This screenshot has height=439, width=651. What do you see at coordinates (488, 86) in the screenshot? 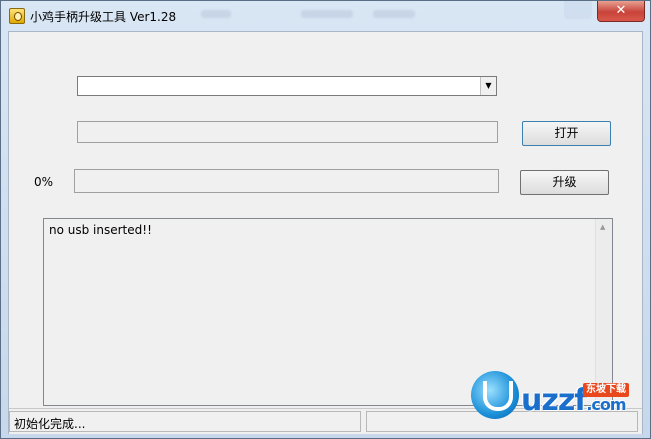
I see `dropdown-arrow-icon: ▼` at bounding box center [488, 86].